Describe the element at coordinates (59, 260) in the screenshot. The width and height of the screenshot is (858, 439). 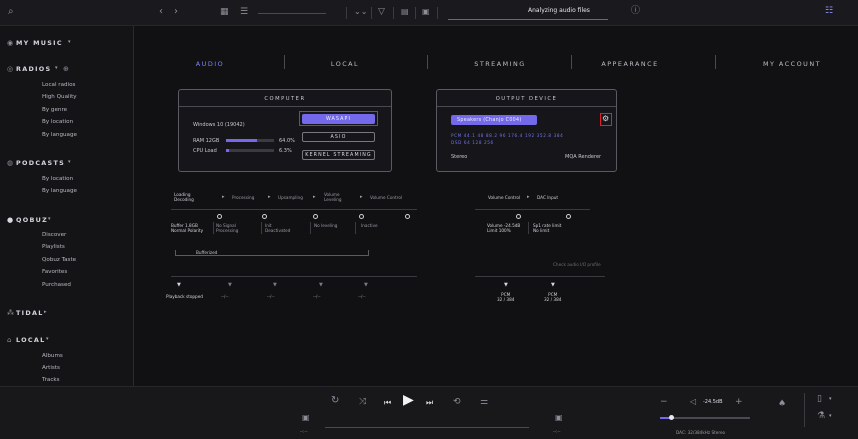
I see `sidebar-item-qobuz-taste: Qobuz Taste` at that location.